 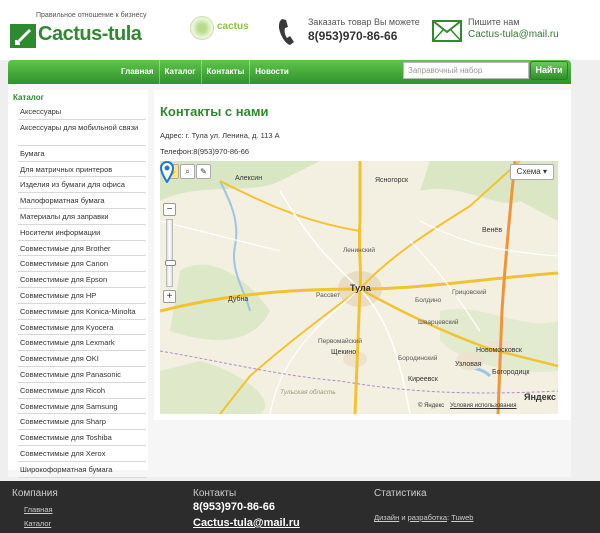 What do you see at coordinates (431, 406) in the screenshot?
I see `map-copyright: © Яндекс` at bounding box center [431, 406].